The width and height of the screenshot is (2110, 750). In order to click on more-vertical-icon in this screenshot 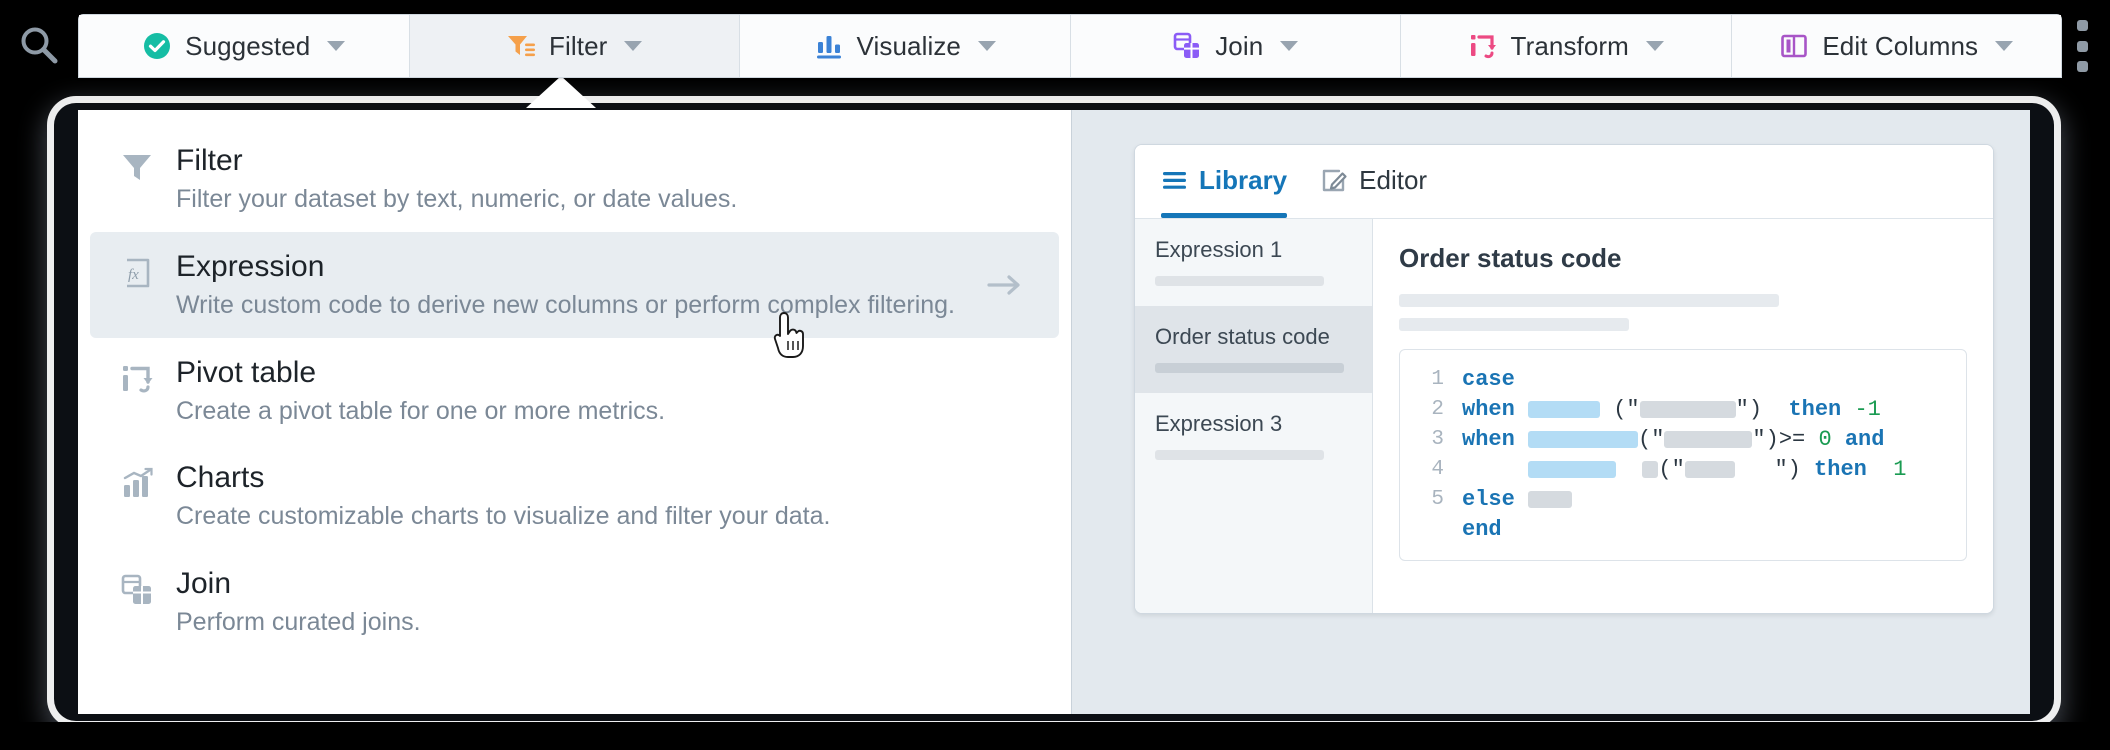, I will do `click(2082, 46)`.